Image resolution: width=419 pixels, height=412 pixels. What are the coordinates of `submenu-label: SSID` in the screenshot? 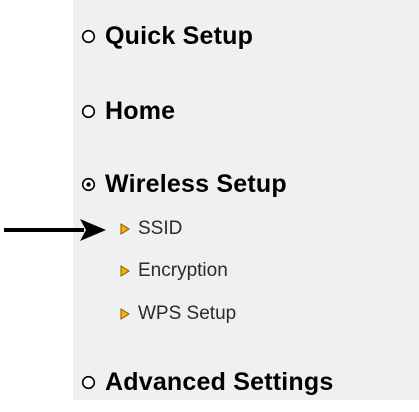 It's located at (160, 228).